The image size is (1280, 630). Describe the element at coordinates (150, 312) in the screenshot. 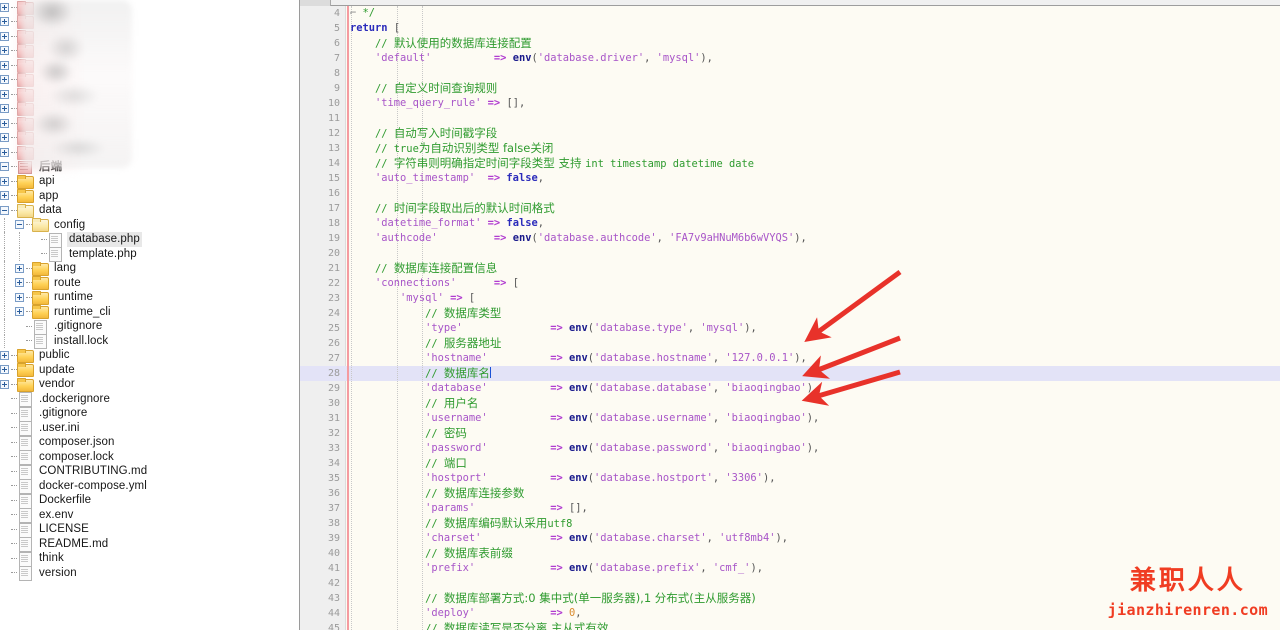

I see `tree-item-runtime-cli: runtime_cli` at that location.